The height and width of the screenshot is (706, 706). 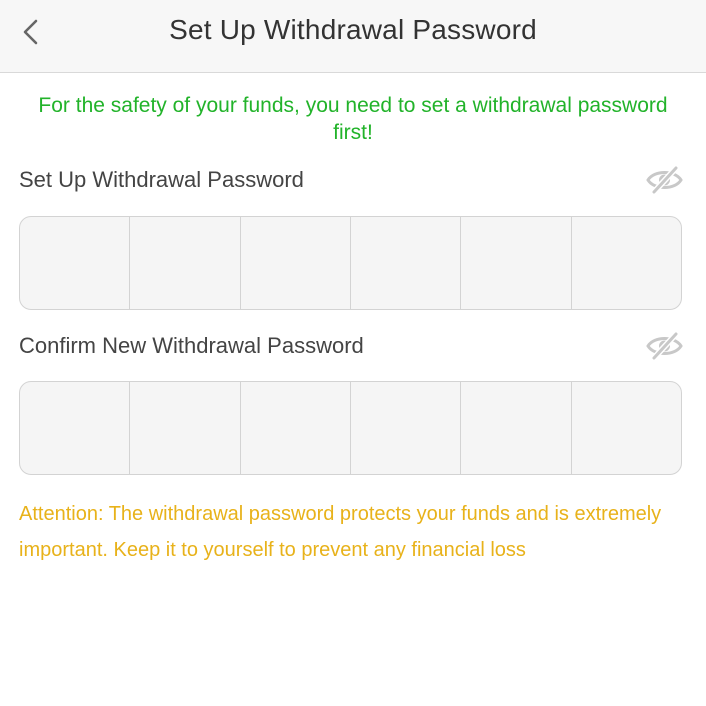 I want to click on header-bar: Set Up Withdrawal Password, so click(x=353, y=36).